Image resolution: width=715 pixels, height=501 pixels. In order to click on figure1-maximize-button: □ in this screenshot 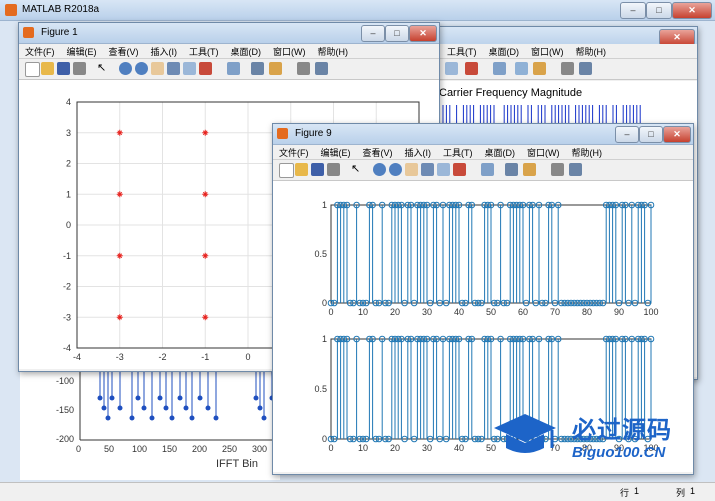, I will do `click(397, 33)`.